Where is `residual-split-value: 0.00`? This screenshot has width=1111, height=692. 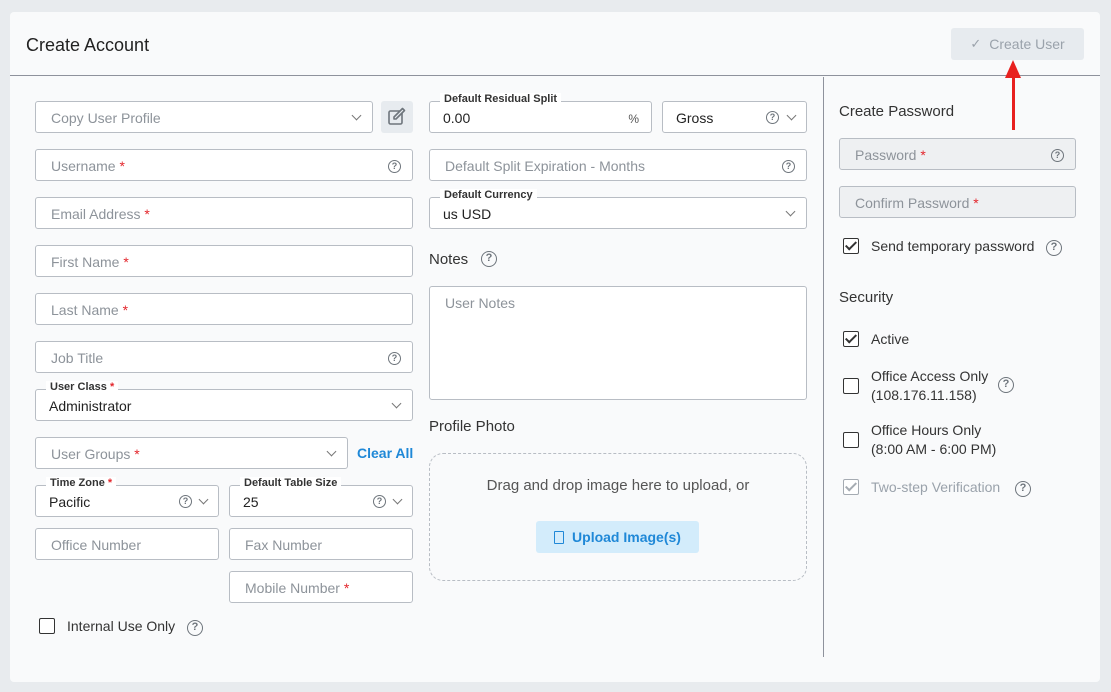 residual-split-value: 0.00 is located at coordinates (457, 118).